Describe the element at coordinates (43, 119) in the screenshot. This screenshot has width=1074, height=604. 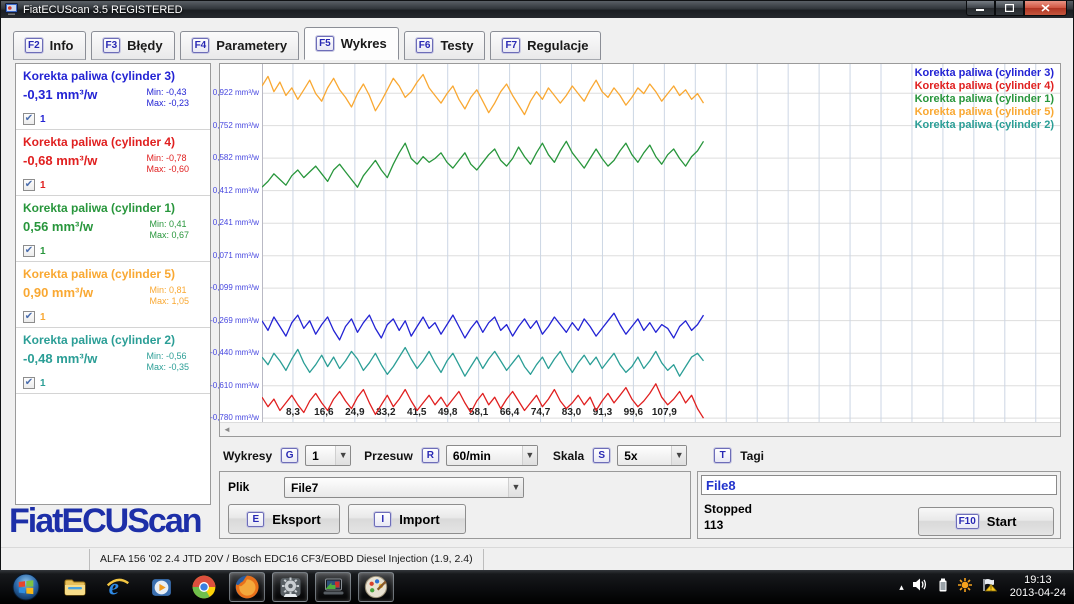
I see `channel-checkbox-label: 1` at that location.